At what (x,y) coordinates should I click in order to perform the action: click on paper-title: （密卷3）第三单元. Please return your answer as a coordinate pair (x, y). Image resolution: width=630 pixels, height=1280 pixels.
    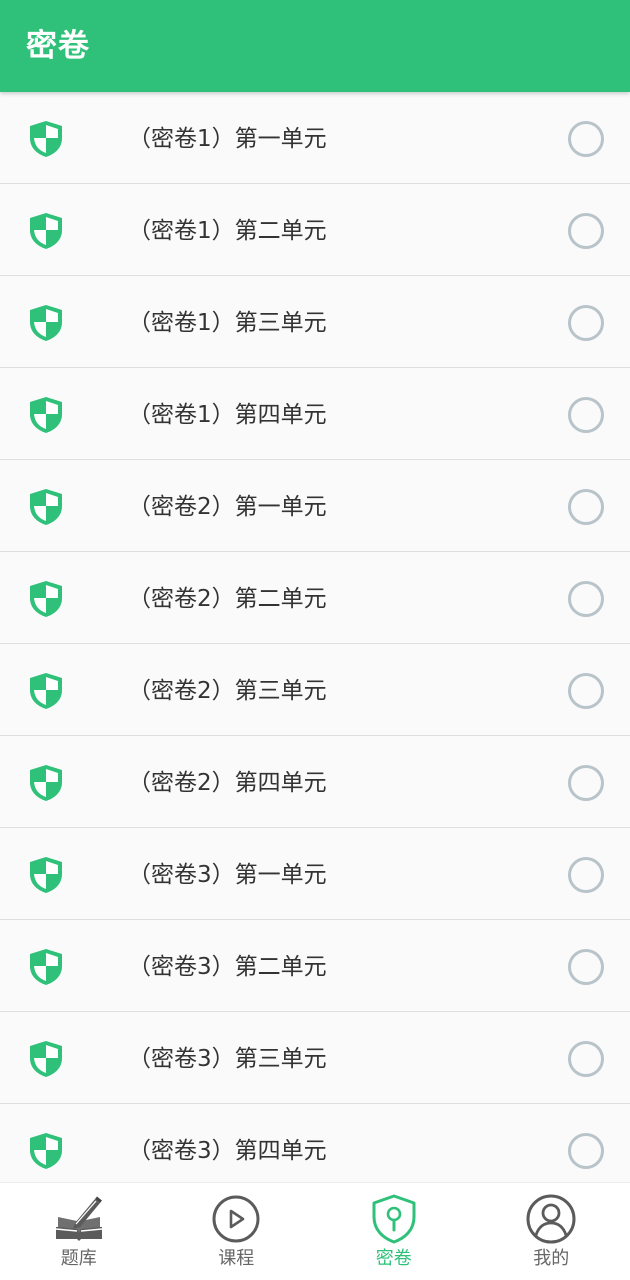
    Looking at the image, I should click on (227, 1059).